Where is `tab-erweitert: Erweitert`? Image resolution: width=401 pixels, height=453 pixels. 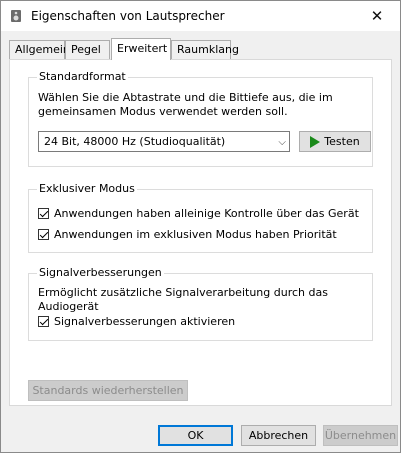
tab-erweitert: Erweitert is located at coordinates (141, 49).